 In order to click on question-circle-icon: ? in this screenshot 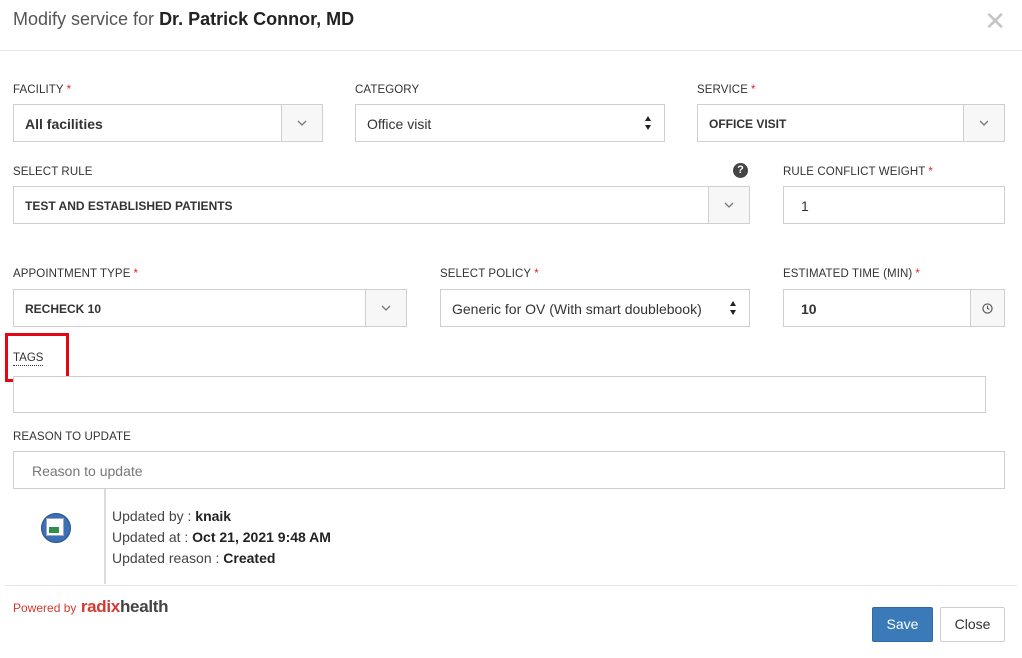, I will do `click(740, 170)`.